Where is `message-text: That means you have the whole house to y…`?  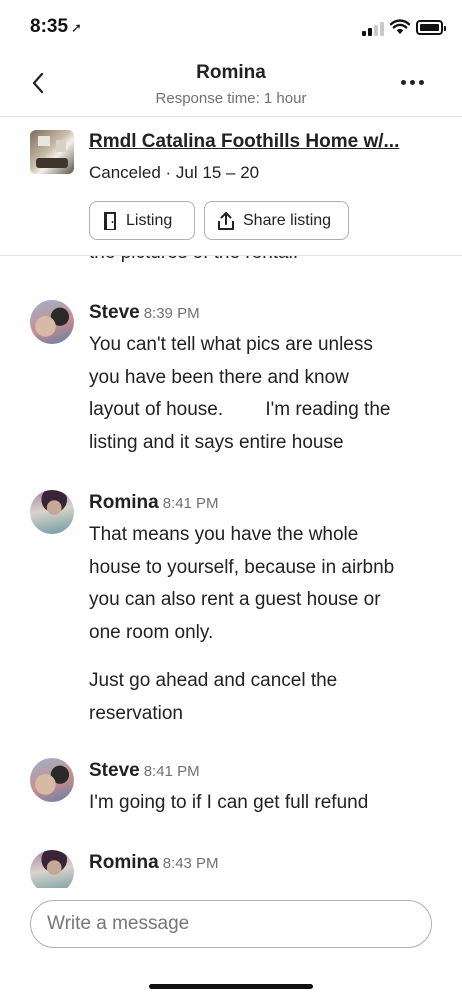 message-text: That means you have the whole house to y… is located at coordinates (242, 583).